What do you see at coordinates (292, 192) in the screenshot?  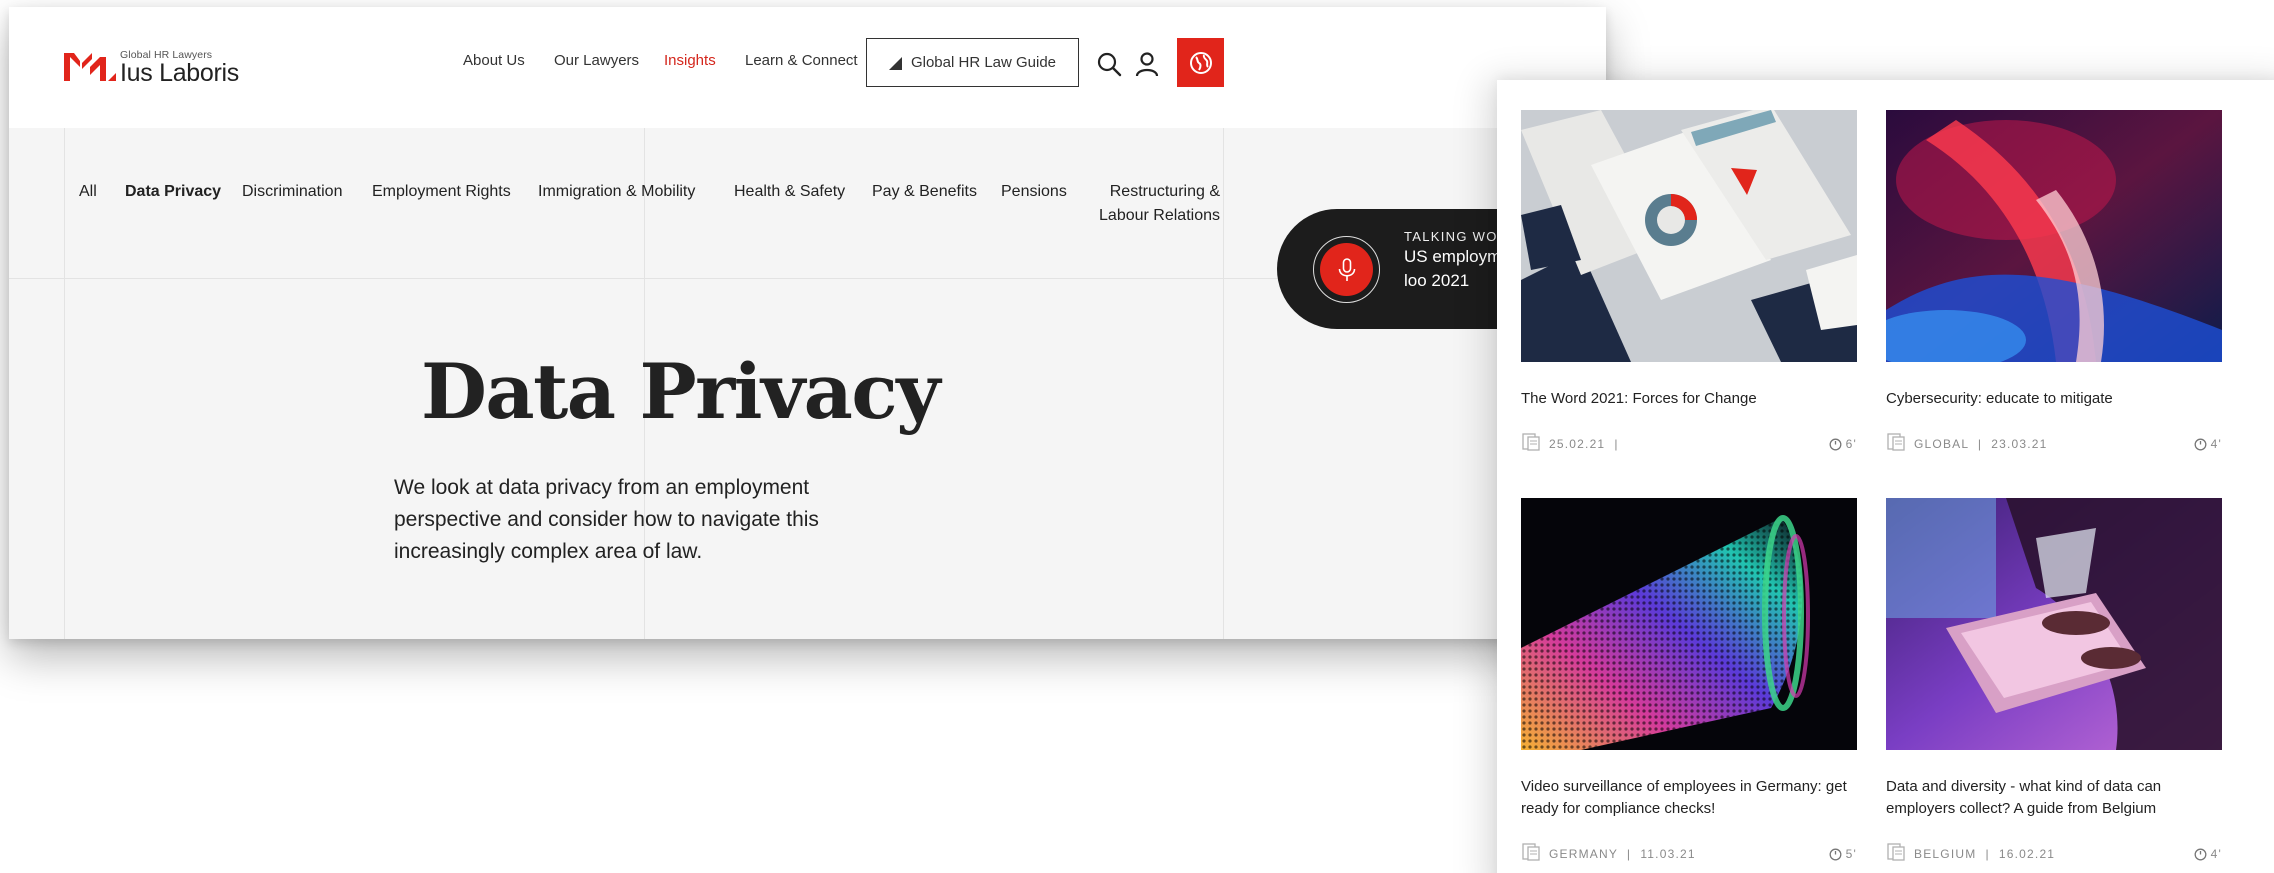 I see `category-discrimination: Discrimination` at bounding box center [292, 192].